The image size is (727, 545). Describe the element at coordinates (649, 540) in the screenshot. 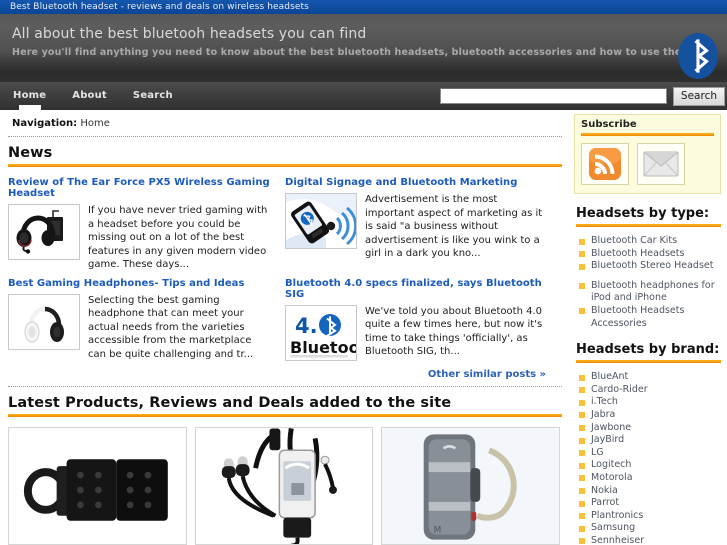

I see `sidebar-brand-item: Sennheiser` at that location.